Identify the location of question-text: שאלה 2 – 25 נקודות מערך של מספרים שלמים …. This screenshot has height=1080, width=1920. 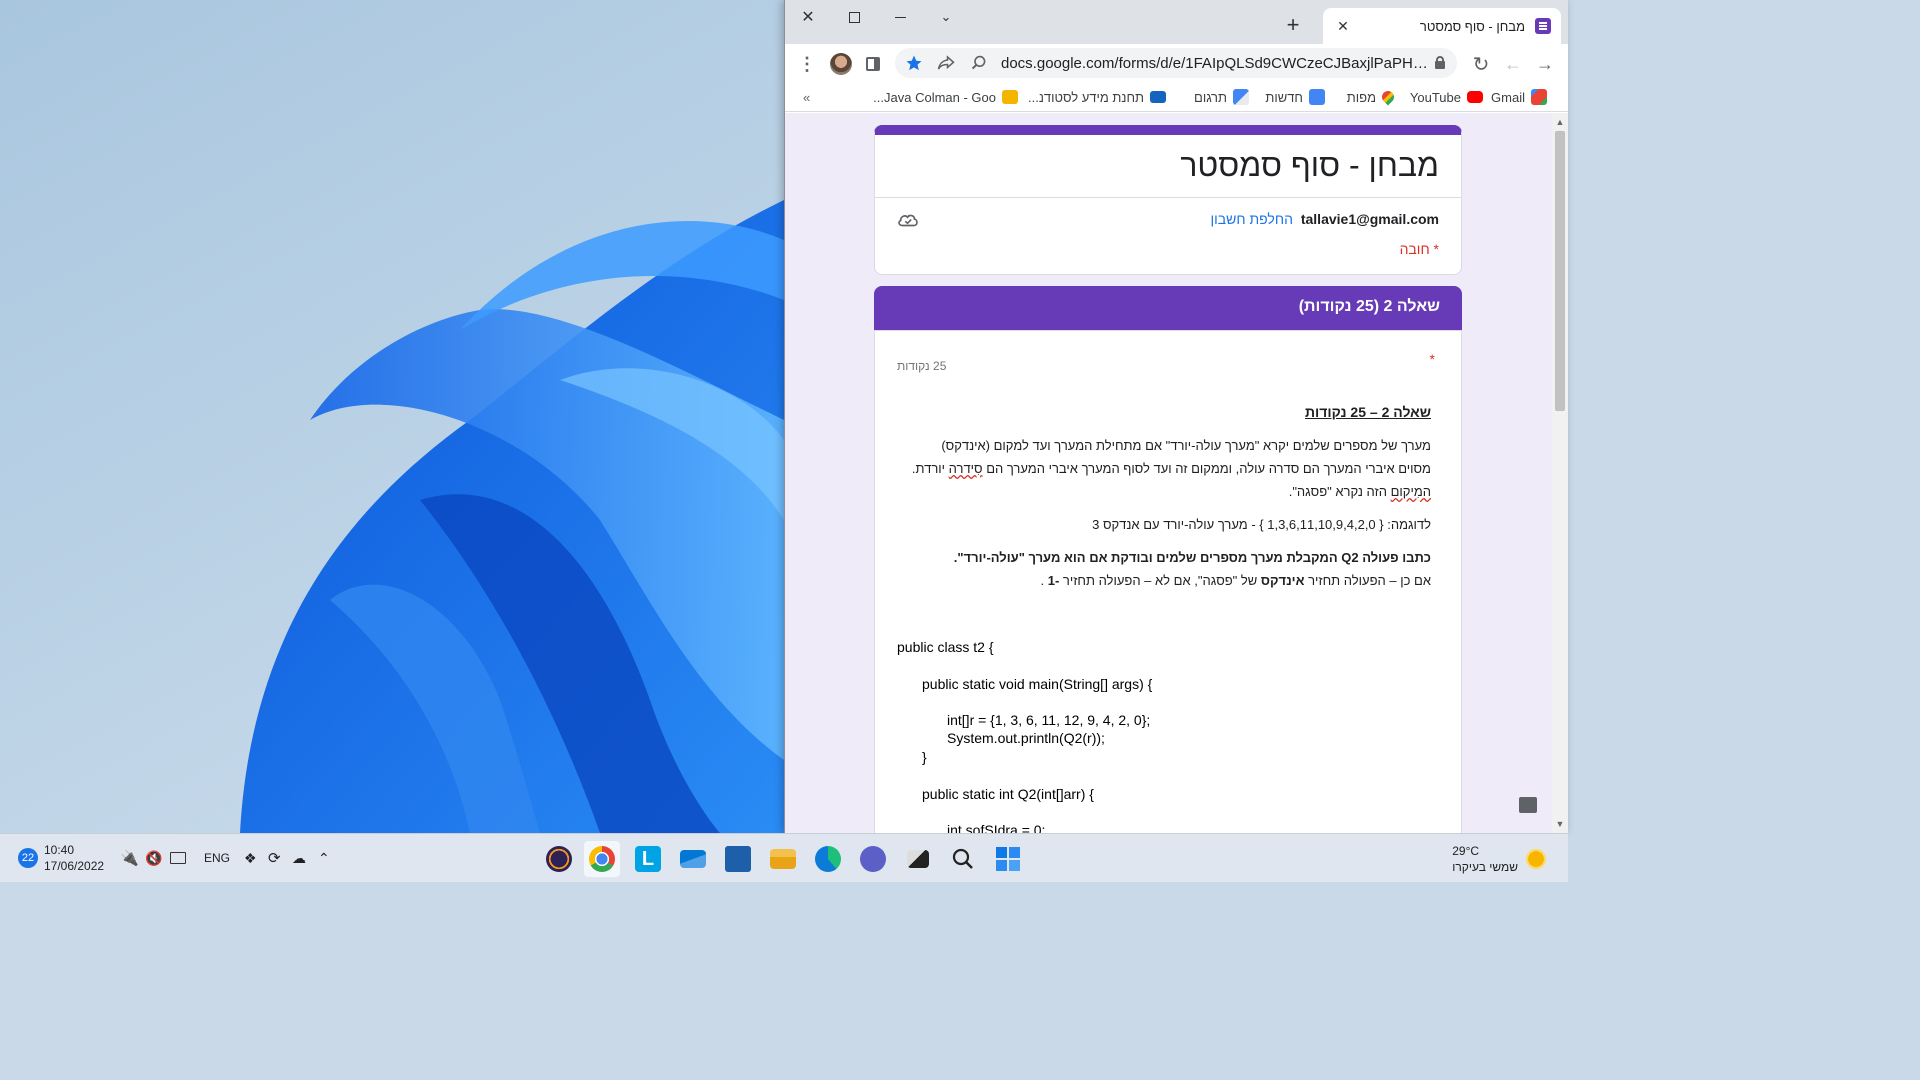
(1169, 496).